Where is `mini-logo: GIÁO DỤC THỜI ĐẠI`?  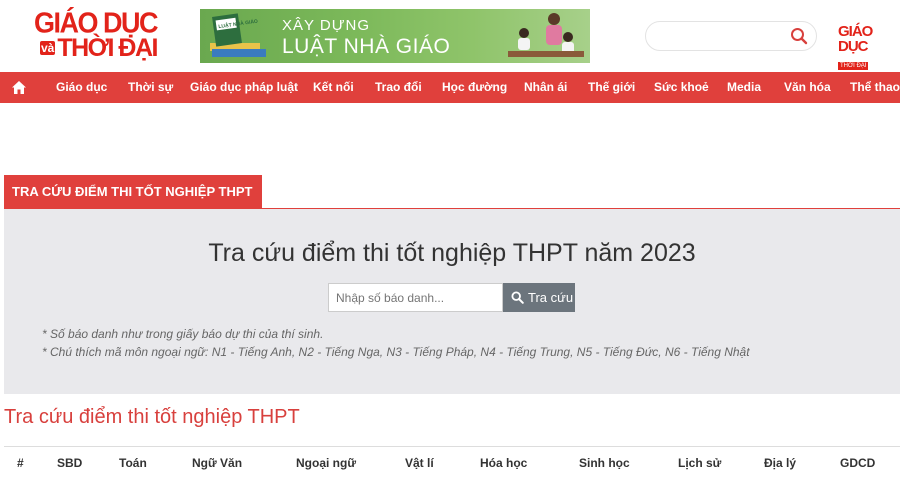 mini-logo: GIÁO DỤC THỜI ĐẠI is located at coordinates (869, 47).